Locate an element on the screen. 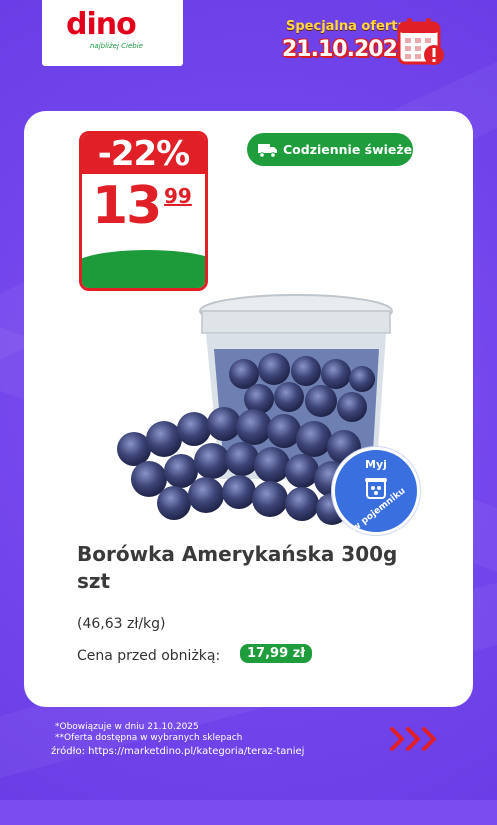  logo-text: dino is located at coordinates (101, 24).